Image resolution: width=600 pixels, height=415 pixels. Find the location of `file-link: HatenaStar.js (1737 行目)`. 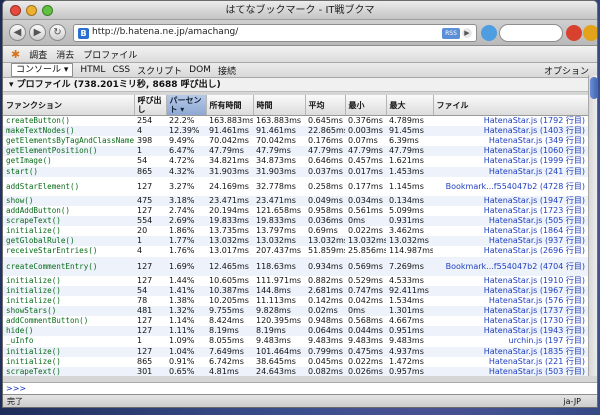

file-link: HatenaStar.js (1737 行目) is located at coordinates (510, 311).